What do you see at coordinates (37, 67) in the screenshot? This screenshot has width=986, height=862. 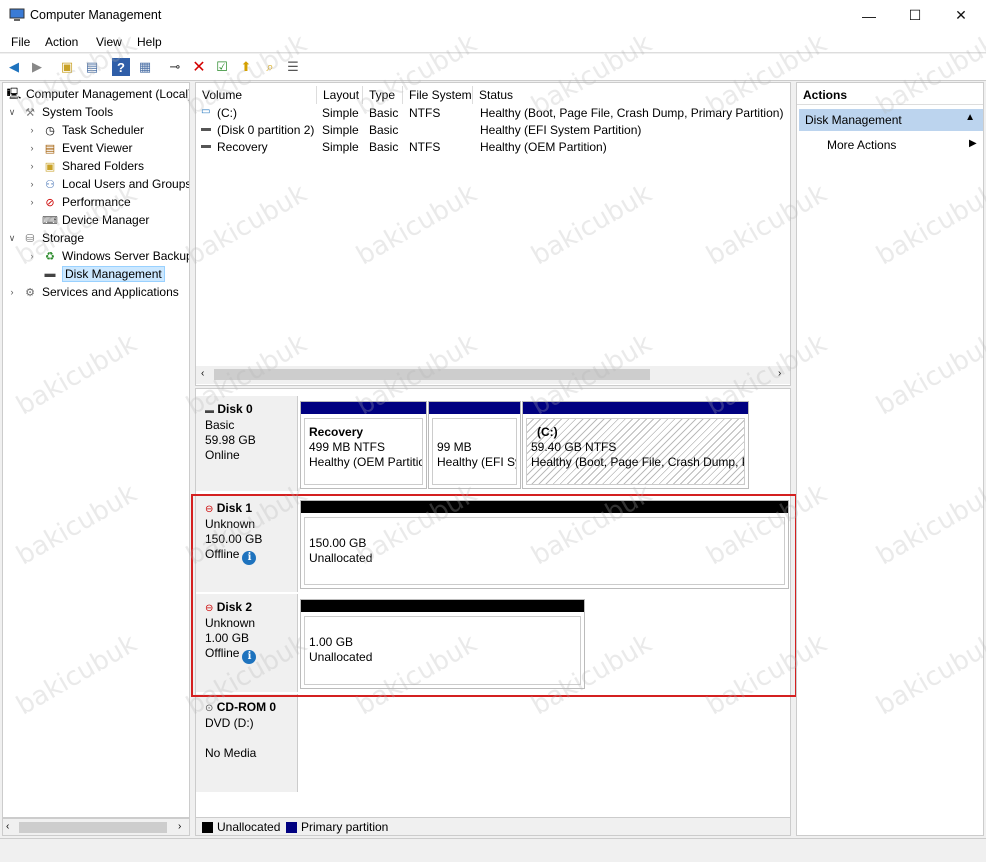 I see `forward-arrow-icon: ▶` at bounding box center [37, 67].